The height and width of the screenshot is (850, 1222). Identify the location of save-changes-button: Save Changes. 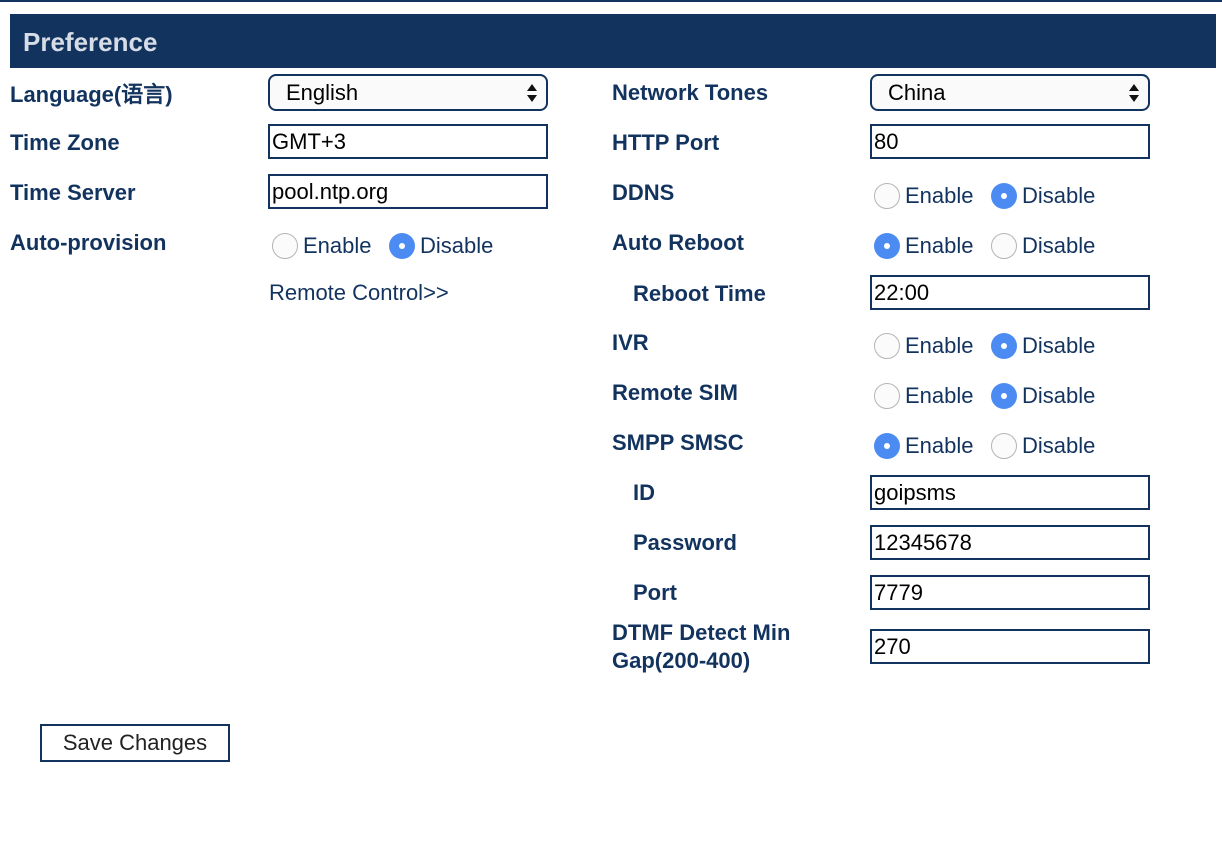
(135, 743).